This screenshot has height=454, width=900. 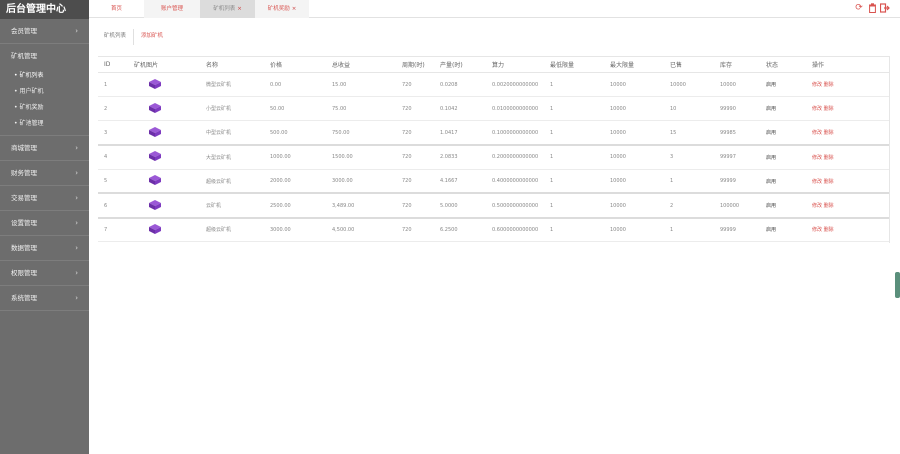 What do you see at coordinates (44, 76) in the screenshot?
I see `sidebar-item-miner-list: • 矿机列表` at bounding box center [44, 76].